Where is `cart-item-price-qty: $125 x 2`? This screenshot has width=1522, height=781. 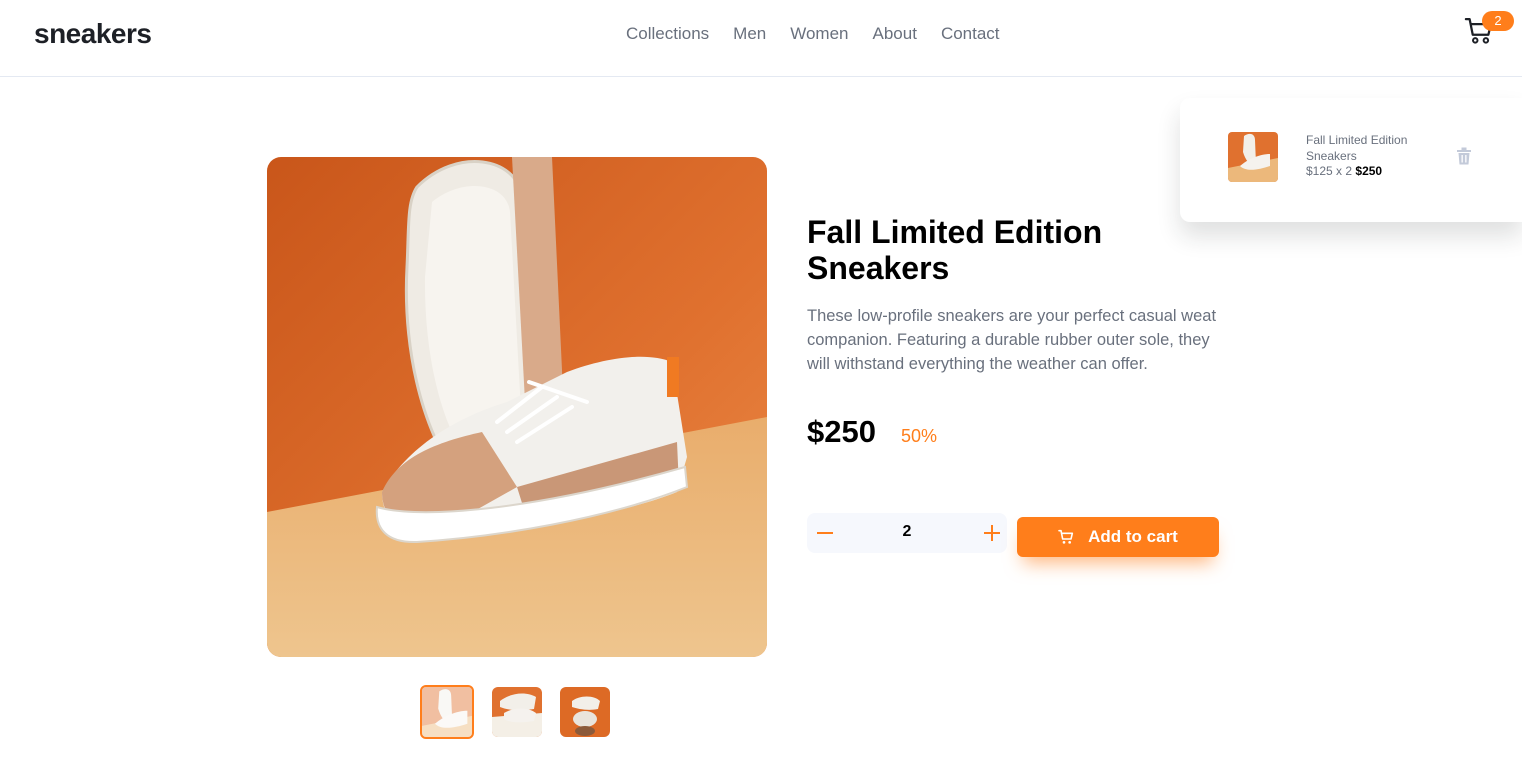
cart-item-price-qty: $125 x 2 is located at coordinates (1329, 171).